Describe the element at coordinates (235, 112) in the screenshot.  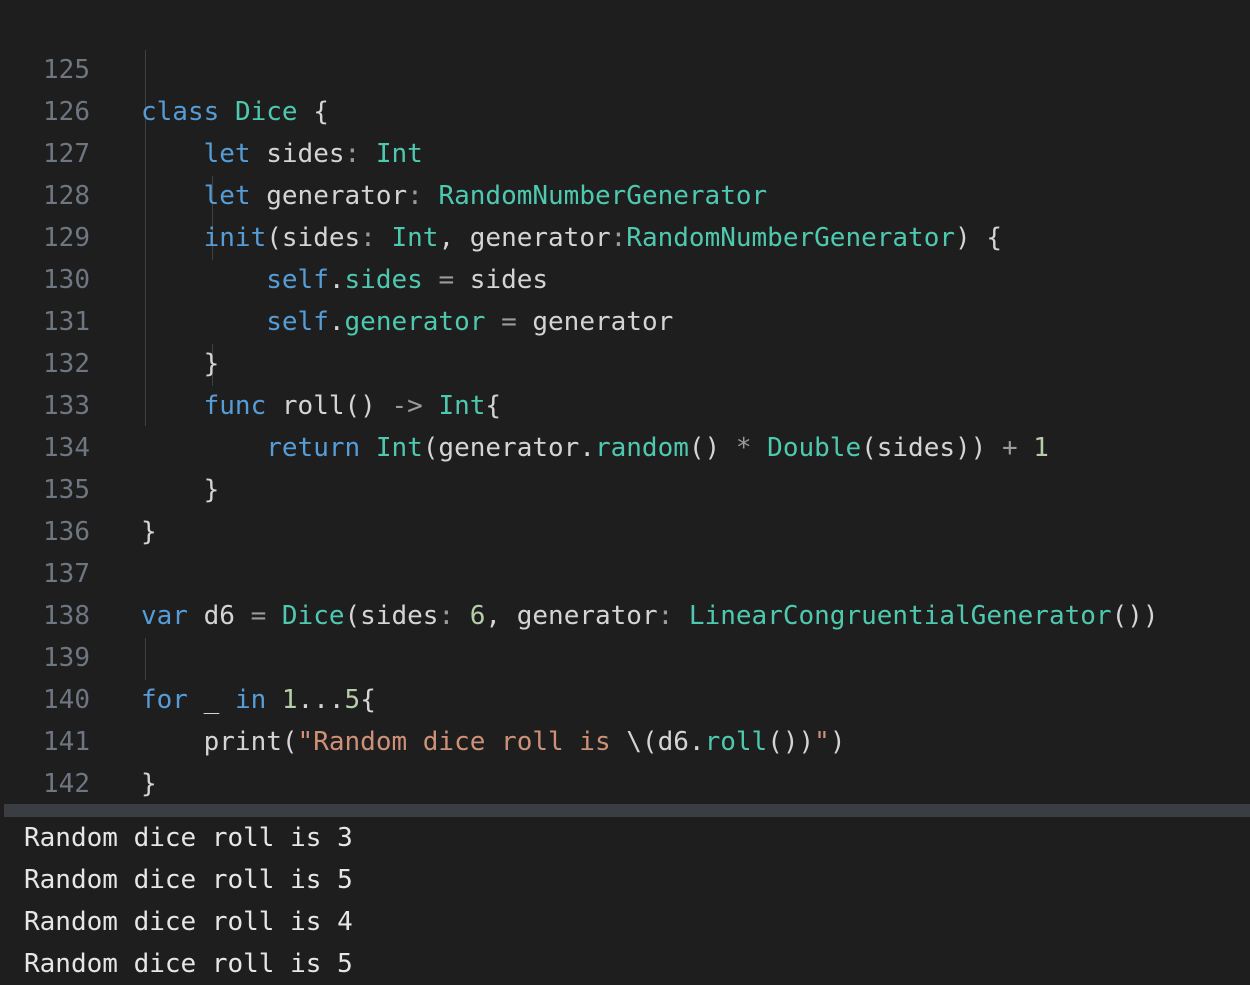
I see `code-text: class Dice {` at that location.